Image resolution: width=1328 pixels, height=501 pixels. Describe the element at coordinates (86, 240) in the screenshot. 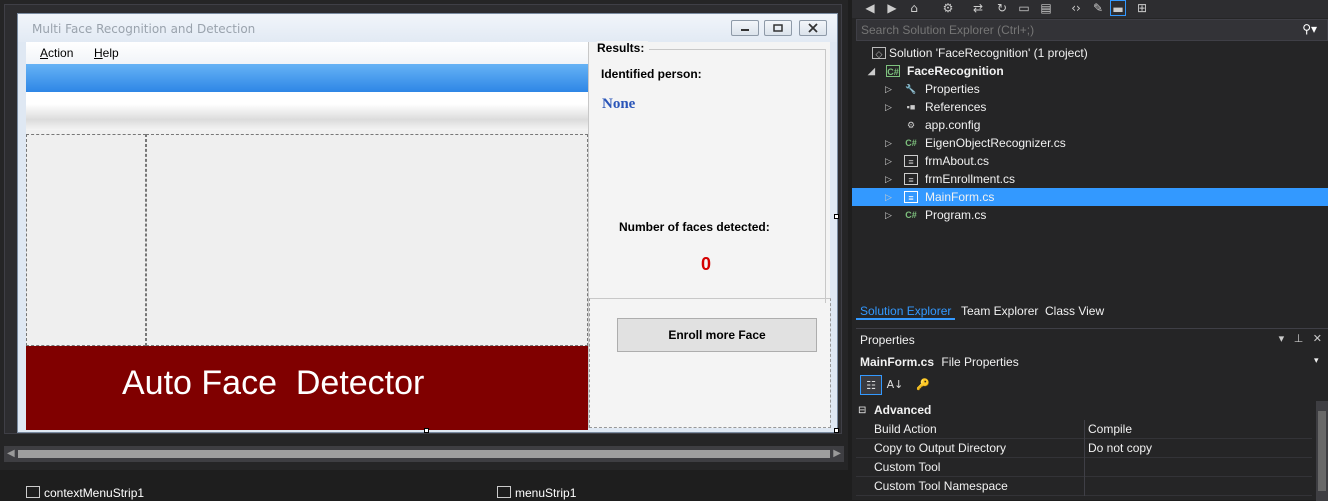

I see `thumbnail-panel` at that location.